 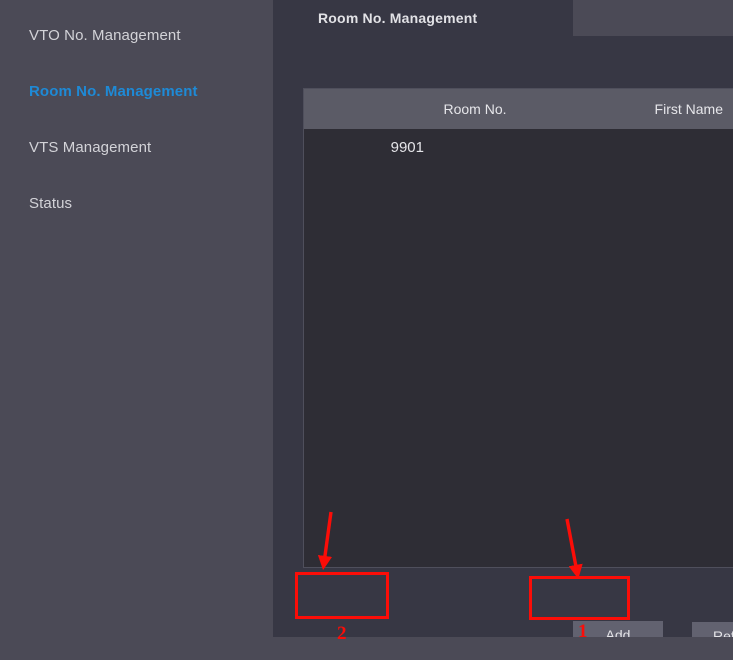 I want to click on sidebar-item-label: Status, so click(x=51, y=203).